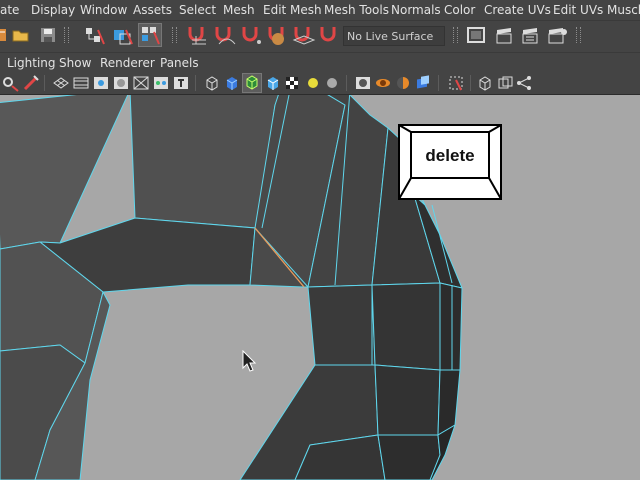 This screenshot has width=640, height=480. What do you see at coordinates (278, 35) in the screenshot?
I see `snap-to-projected-center-icon` at bounding box center [278, 35].